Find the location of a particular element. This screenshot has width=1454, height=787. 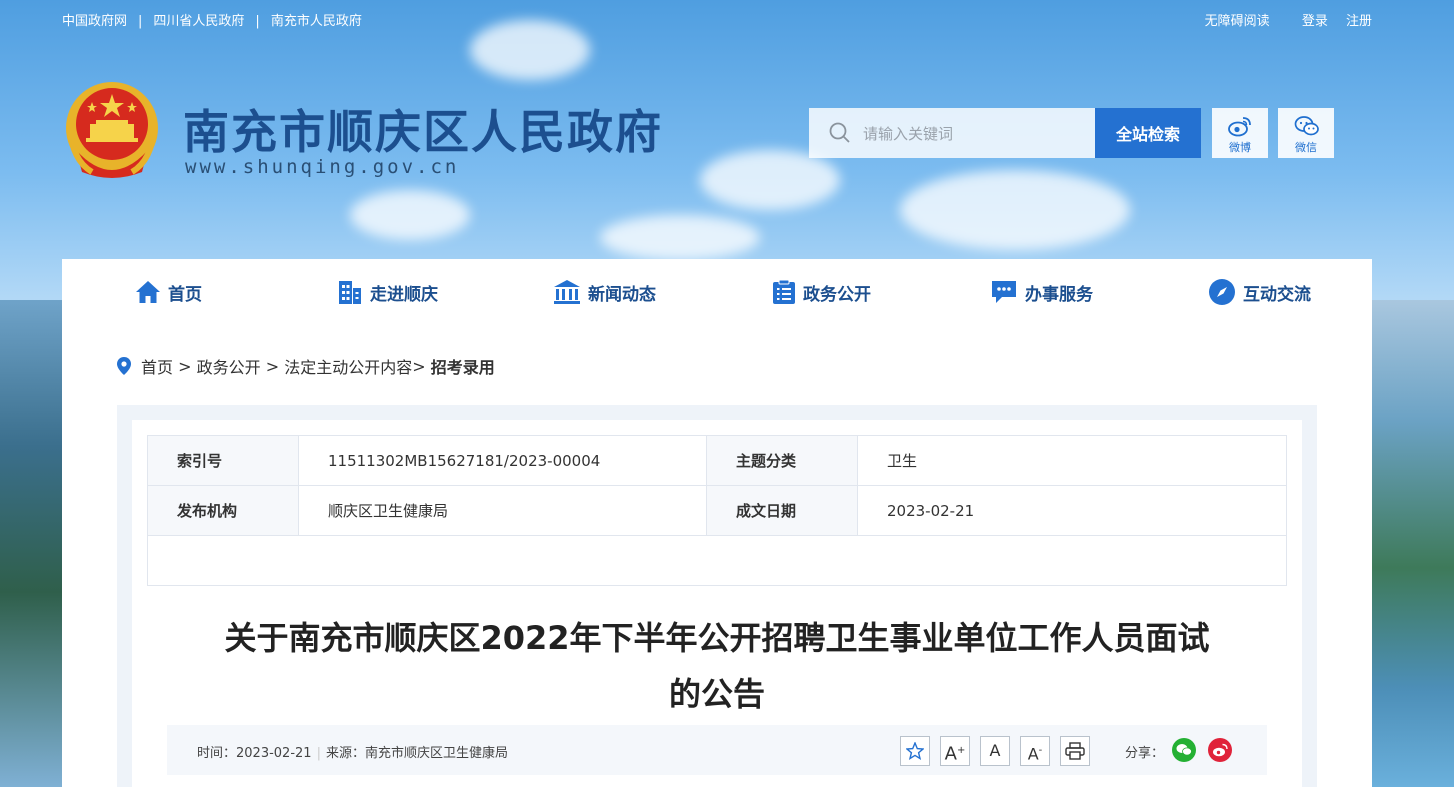

link-china-gov: 中国政府网 is located at coordinates (94, 21).